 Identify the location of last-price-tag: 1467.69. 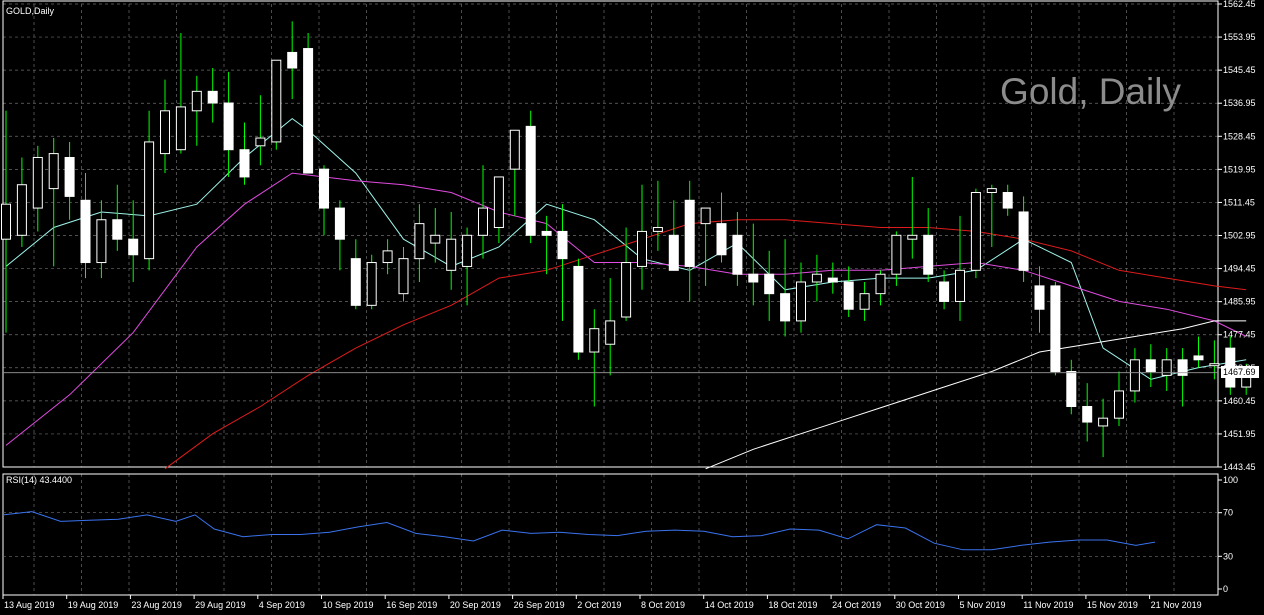
(1240, 372).